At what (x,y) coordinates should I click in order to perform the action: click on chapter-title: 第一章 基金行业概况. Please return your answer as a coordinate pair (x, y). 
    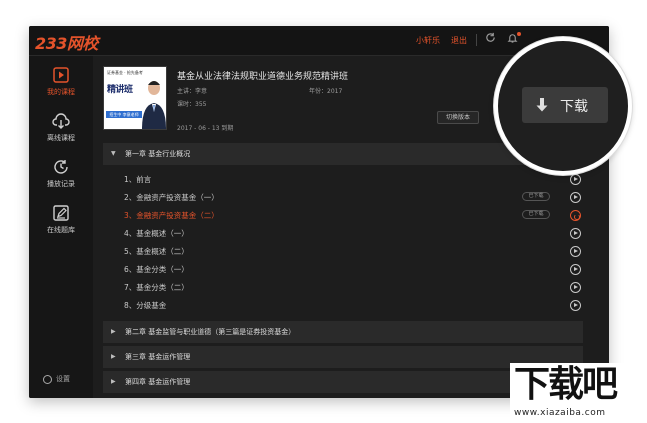
    Looking at the image, I should click on (158, 154).